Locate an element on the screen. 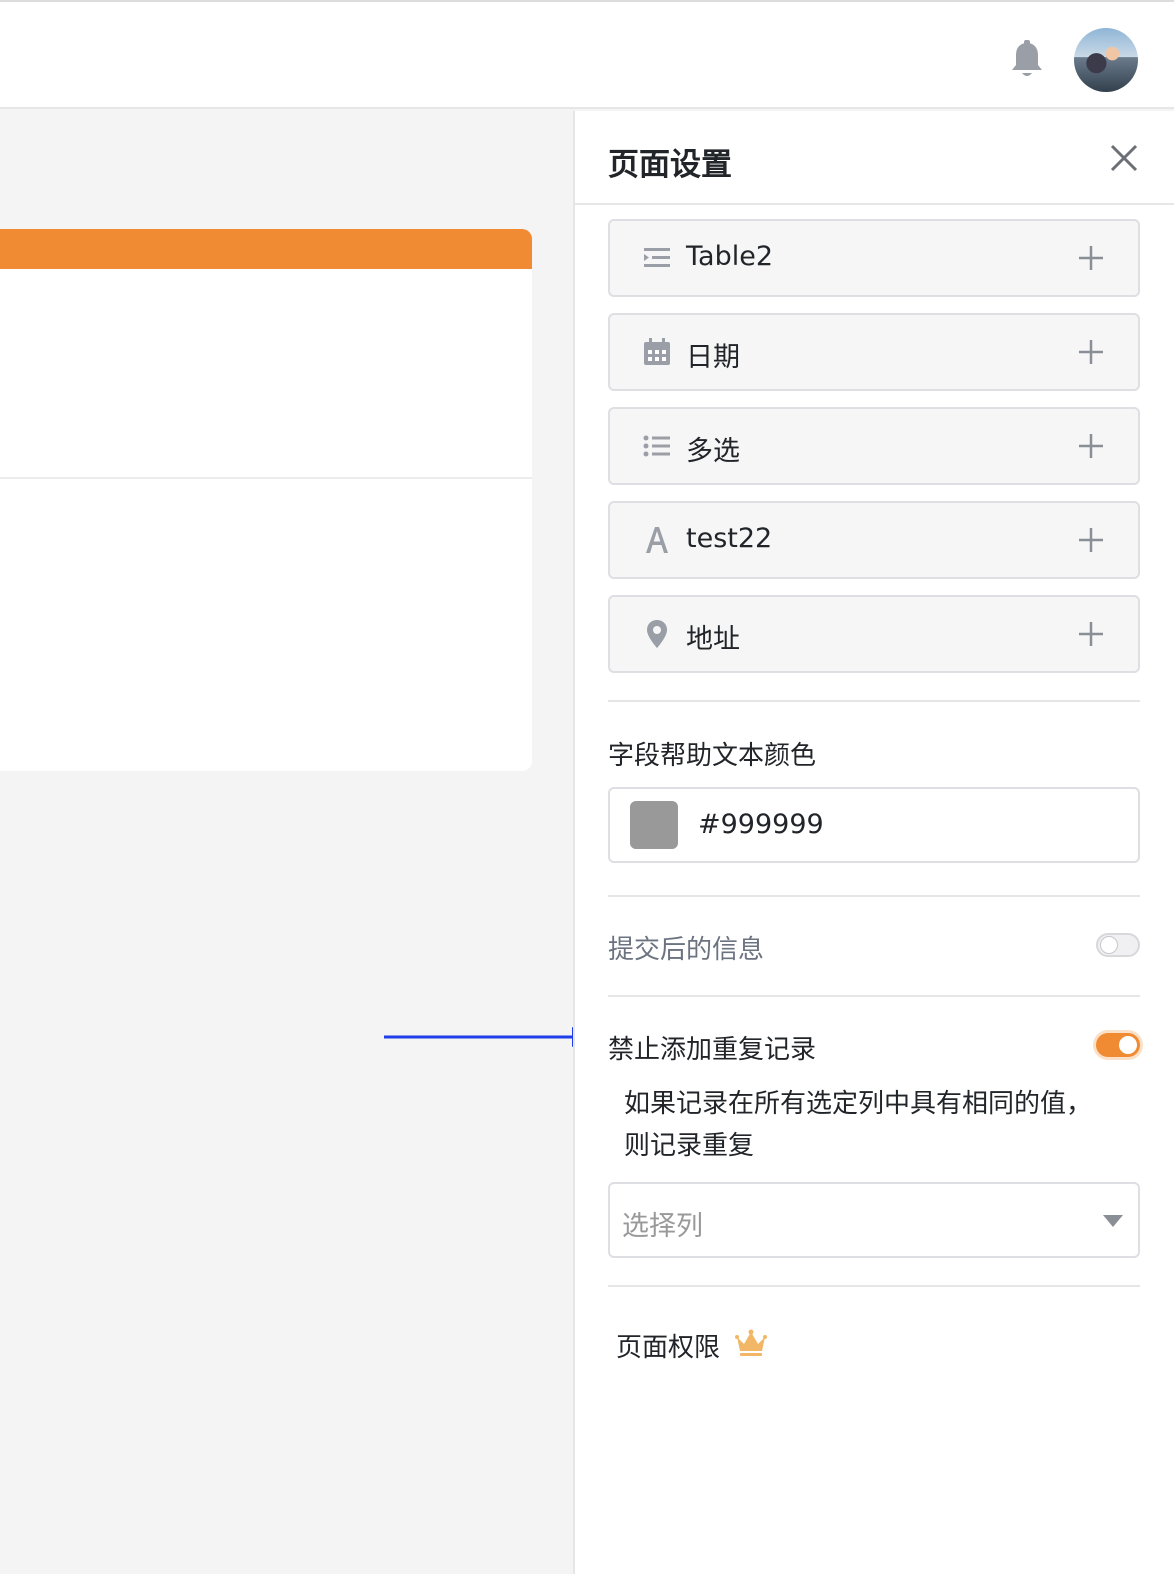 This screenshot has height=1574, width=1174. page-permissions-label: 页面权限 is located at coordinates (668, 1345).